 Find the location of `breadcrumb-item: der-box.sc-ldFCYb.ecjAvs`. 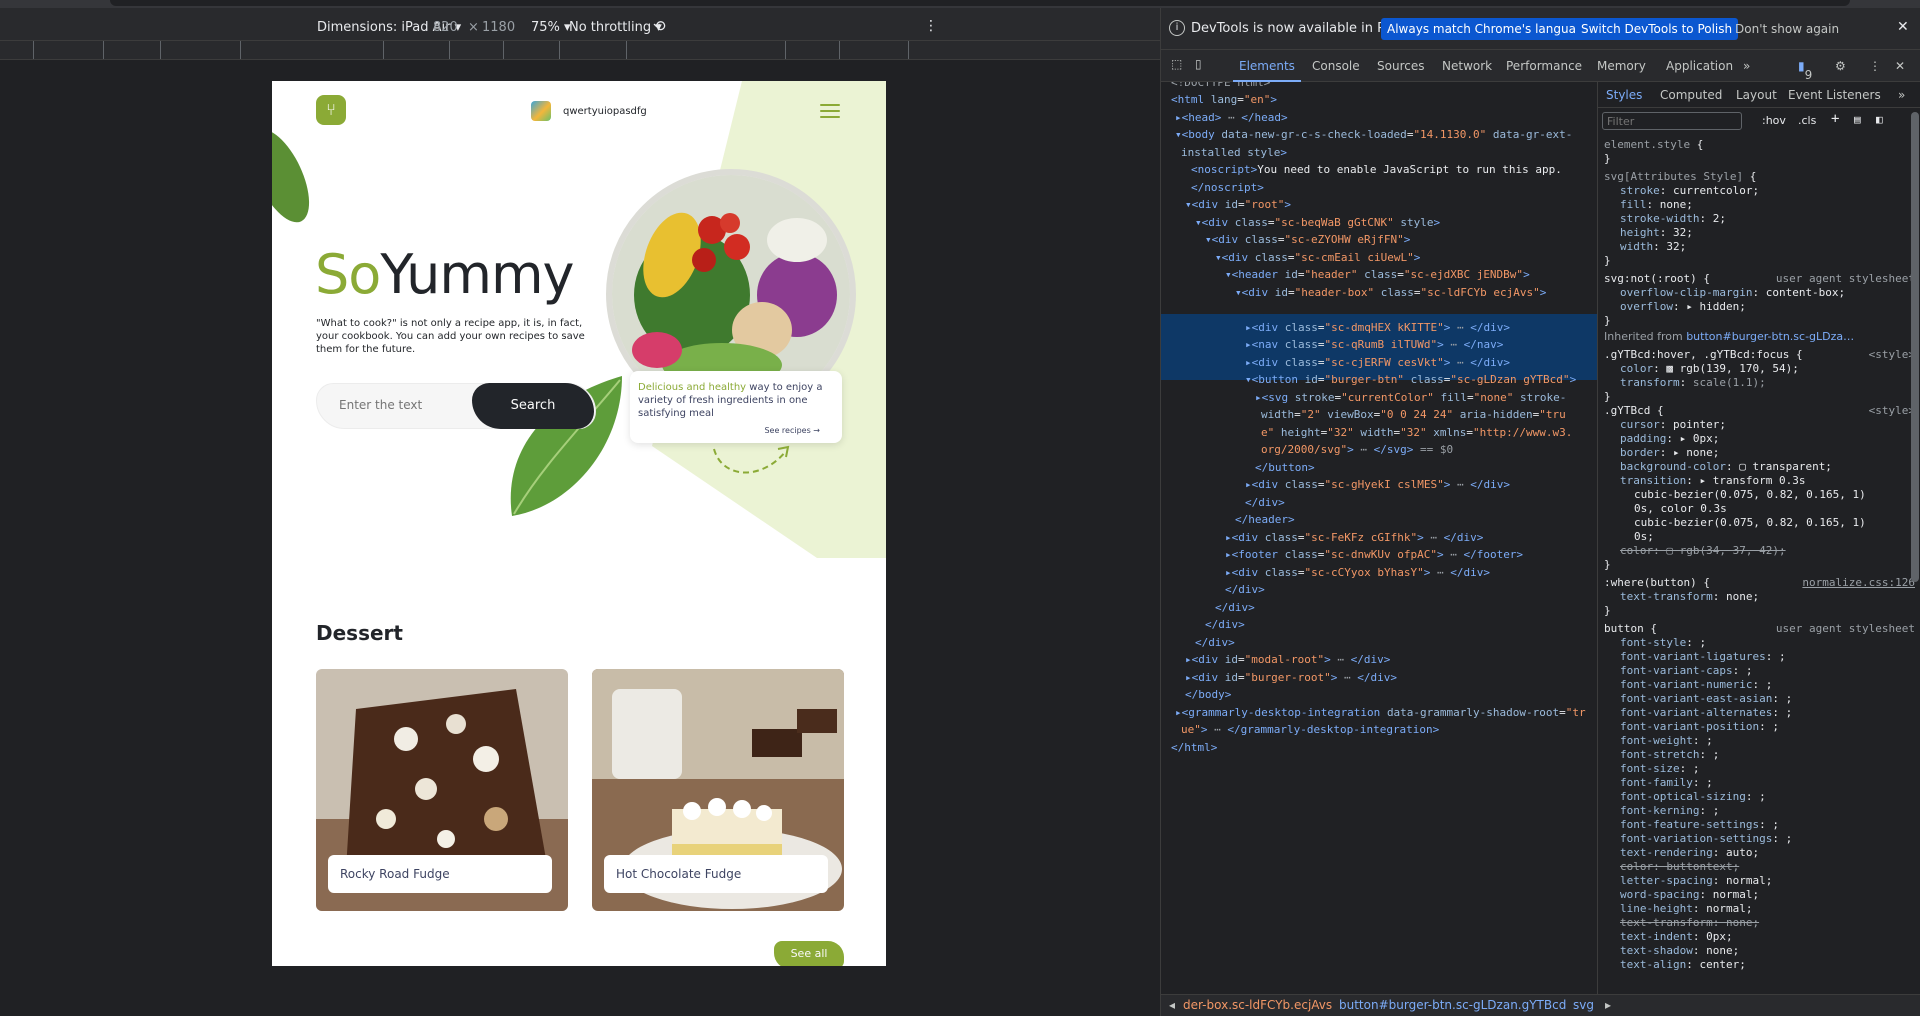

breadcrumb-item: der-box.sc-ldFCYb.ecjAvs is located at coordinates (1257, 1005).